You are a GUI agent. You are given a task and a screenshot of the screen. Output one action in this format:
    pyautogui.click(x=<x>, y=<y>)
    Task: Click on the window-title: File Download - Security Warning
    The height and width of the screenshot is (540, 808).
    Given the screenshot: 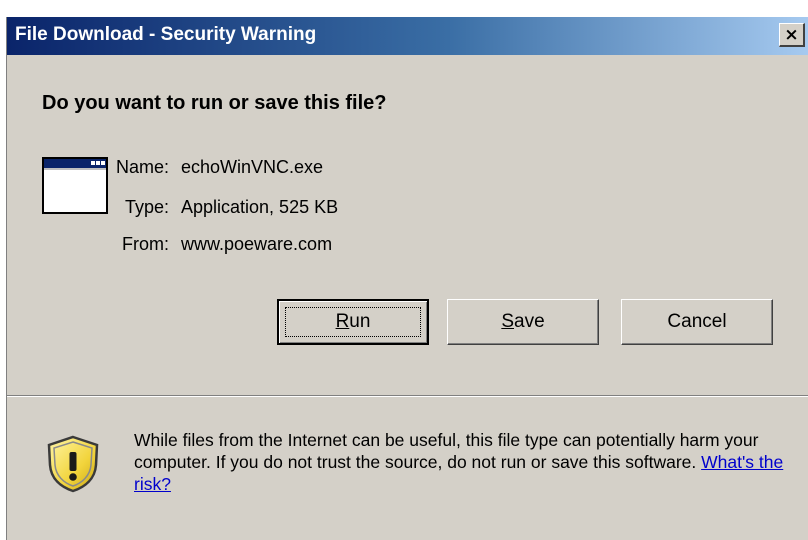 What is the action you would take?
    pyautogui.click(x=166, y=34)
    